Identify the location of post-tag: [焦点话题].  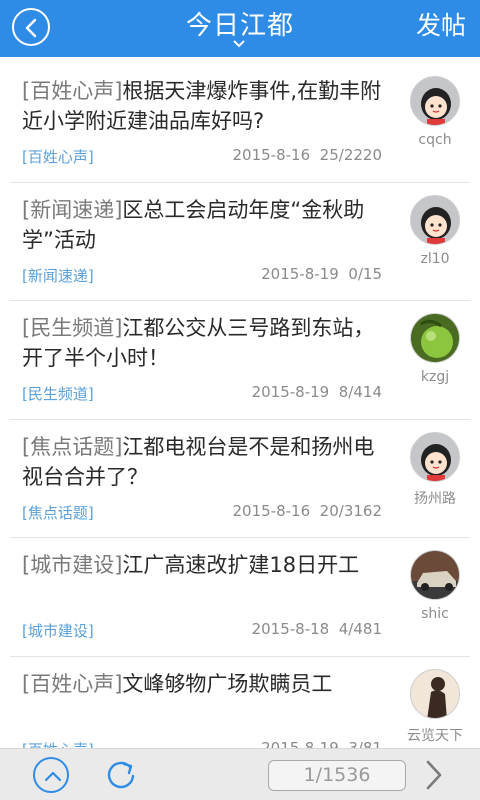
(72, 446).